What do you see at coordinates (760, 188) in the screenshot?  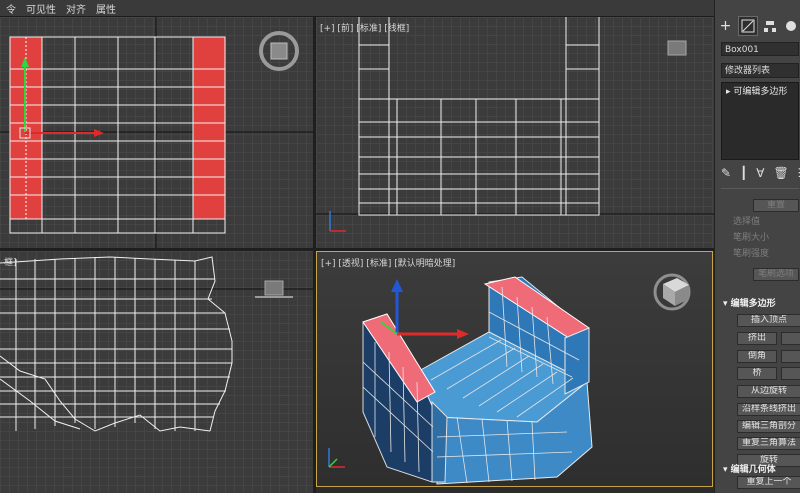 I see `divider` at bounding box center [760, 188].